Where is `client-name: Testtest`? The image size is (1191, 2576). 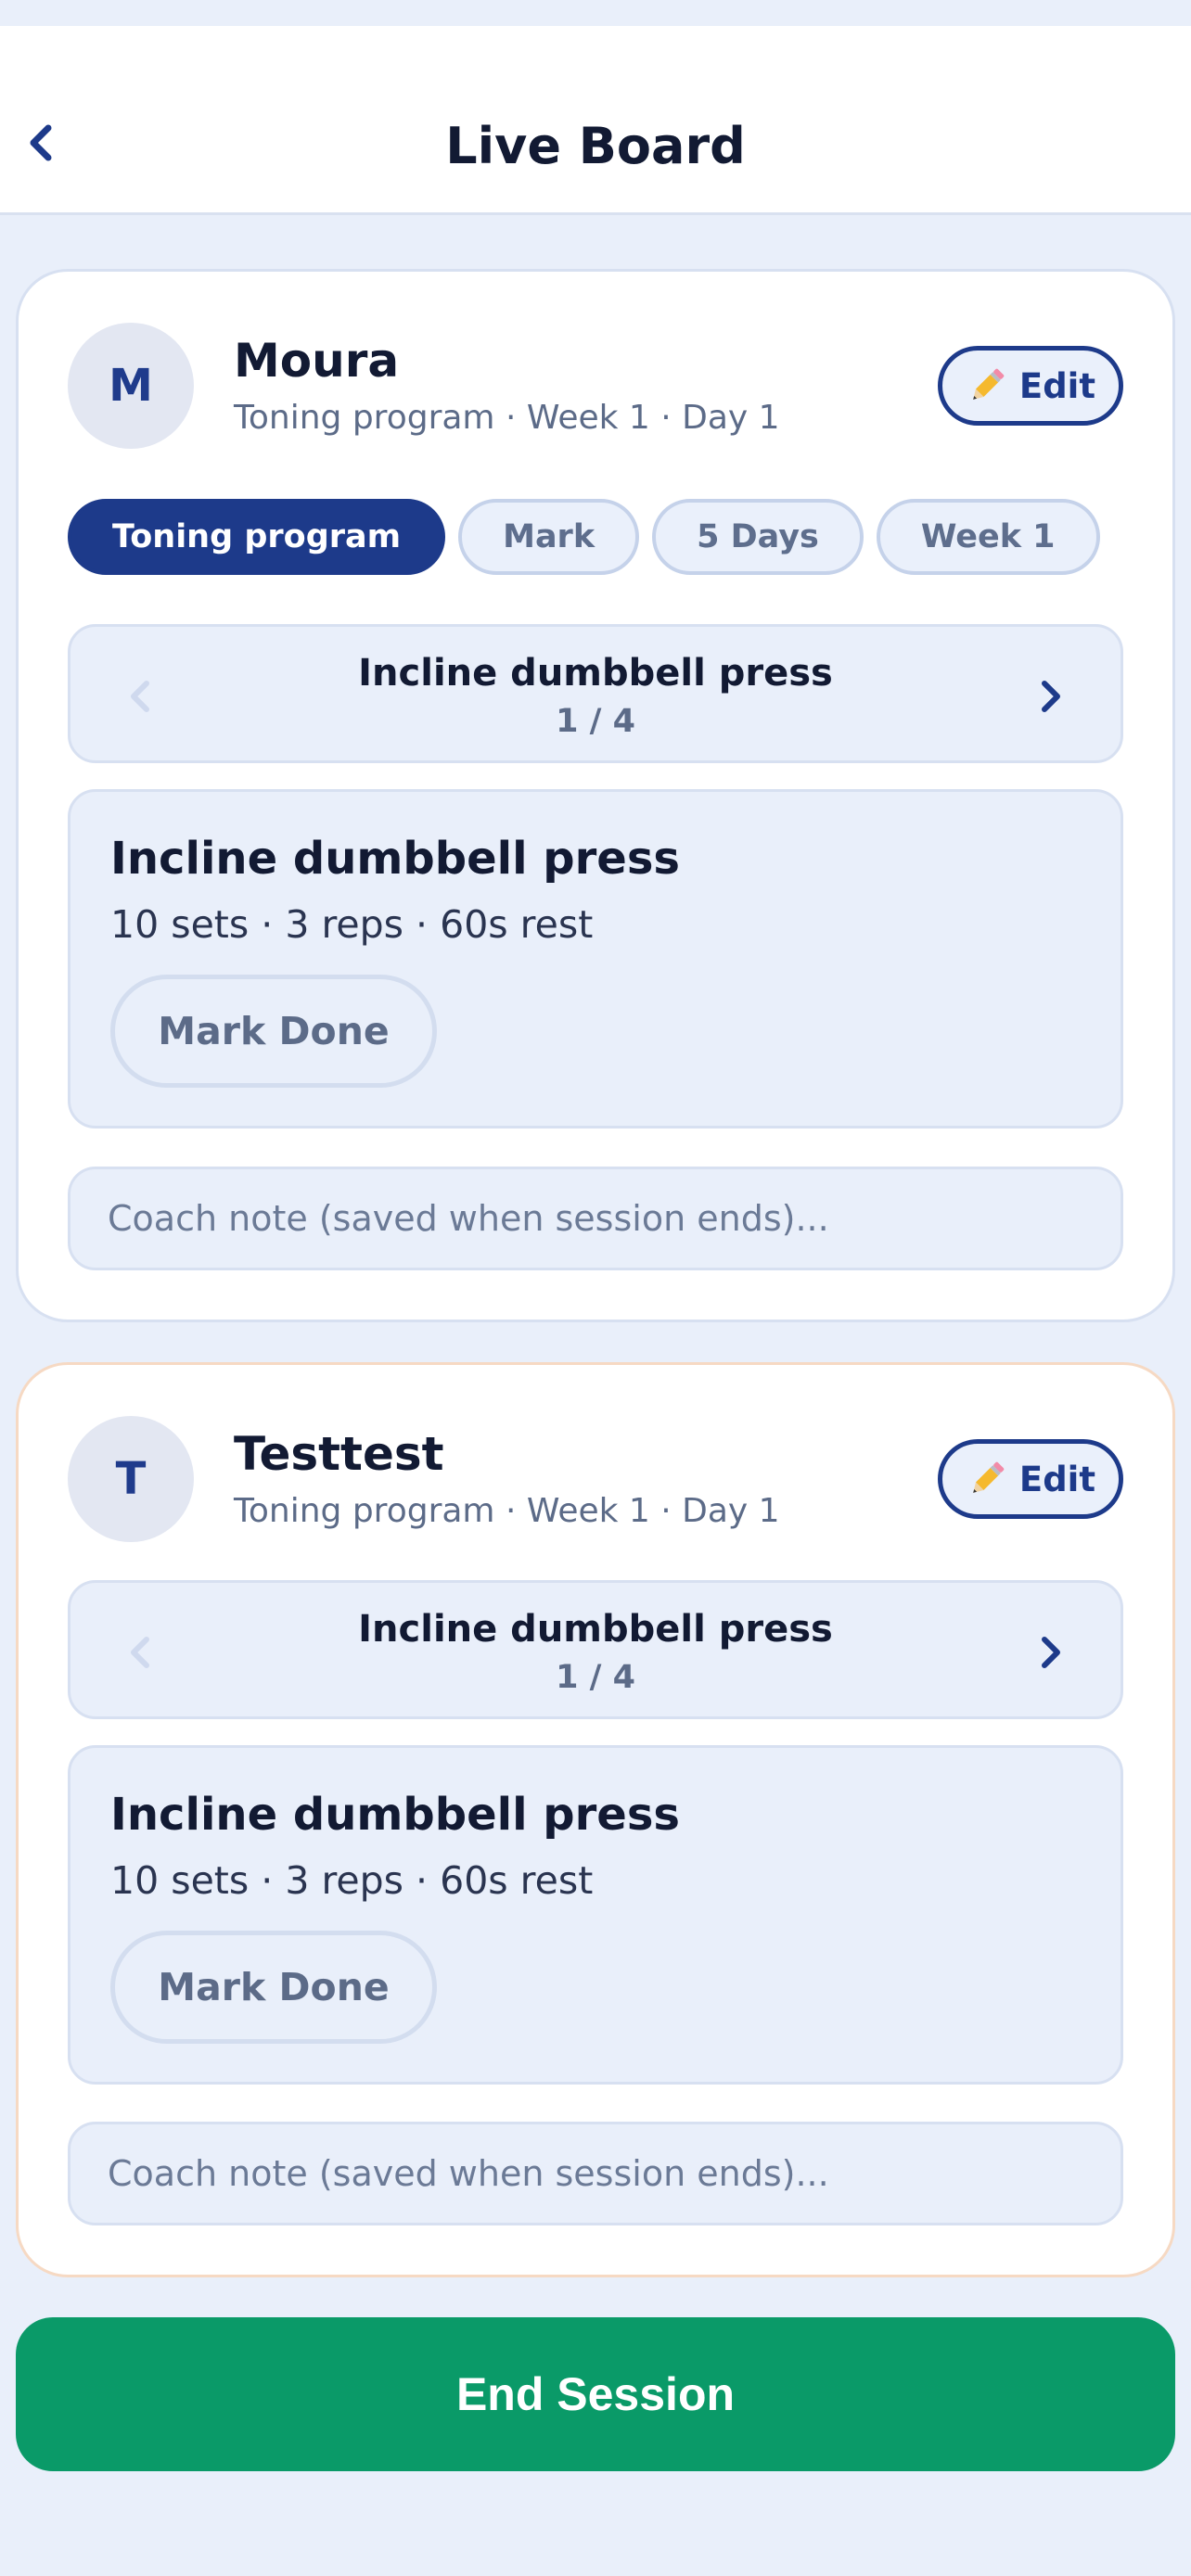 client-name: Testtest is located at coordinates (339, 1454).